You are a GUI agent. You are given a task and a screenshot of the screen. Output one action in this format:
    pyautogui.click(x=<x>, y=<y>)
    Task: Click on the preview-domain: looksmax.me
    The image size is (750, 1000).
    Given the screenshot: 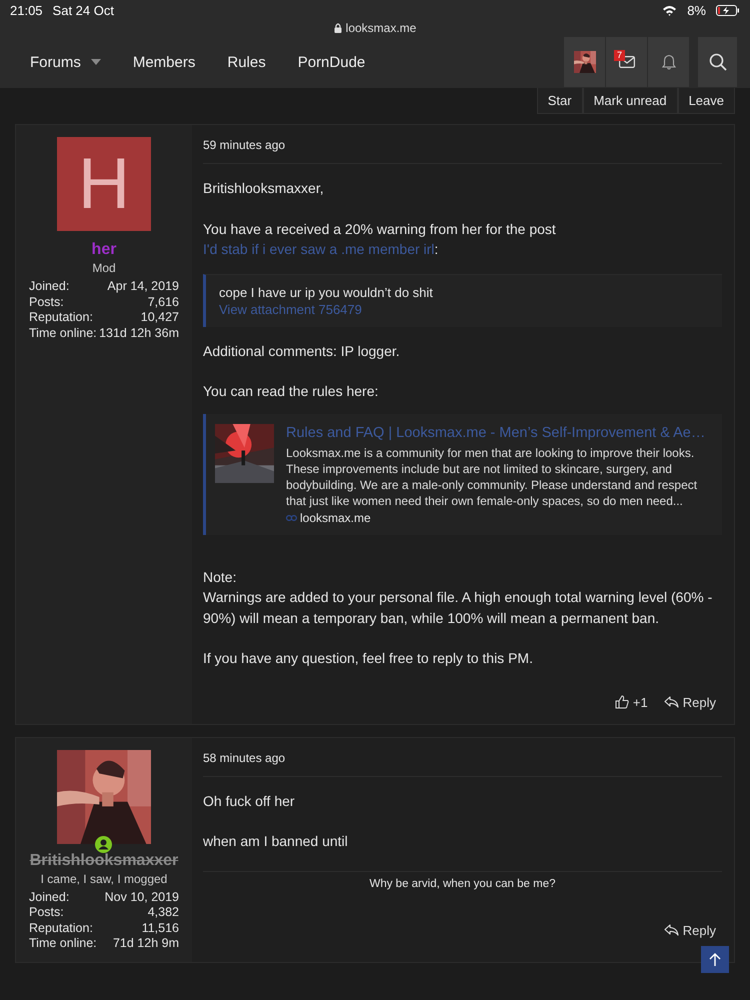 What is the action you would take?
    pyautogui.click(x=335, y=517)
    